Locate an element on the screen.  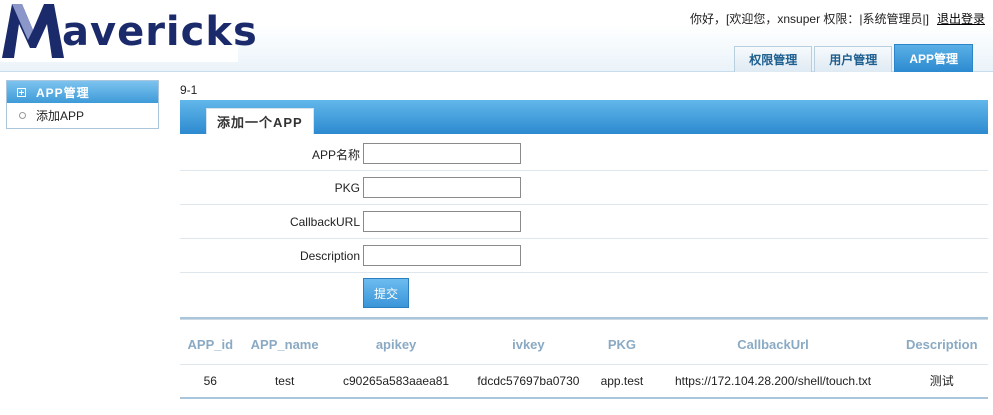
app-name-label: APP名称 is located at coordinates (335, 154).